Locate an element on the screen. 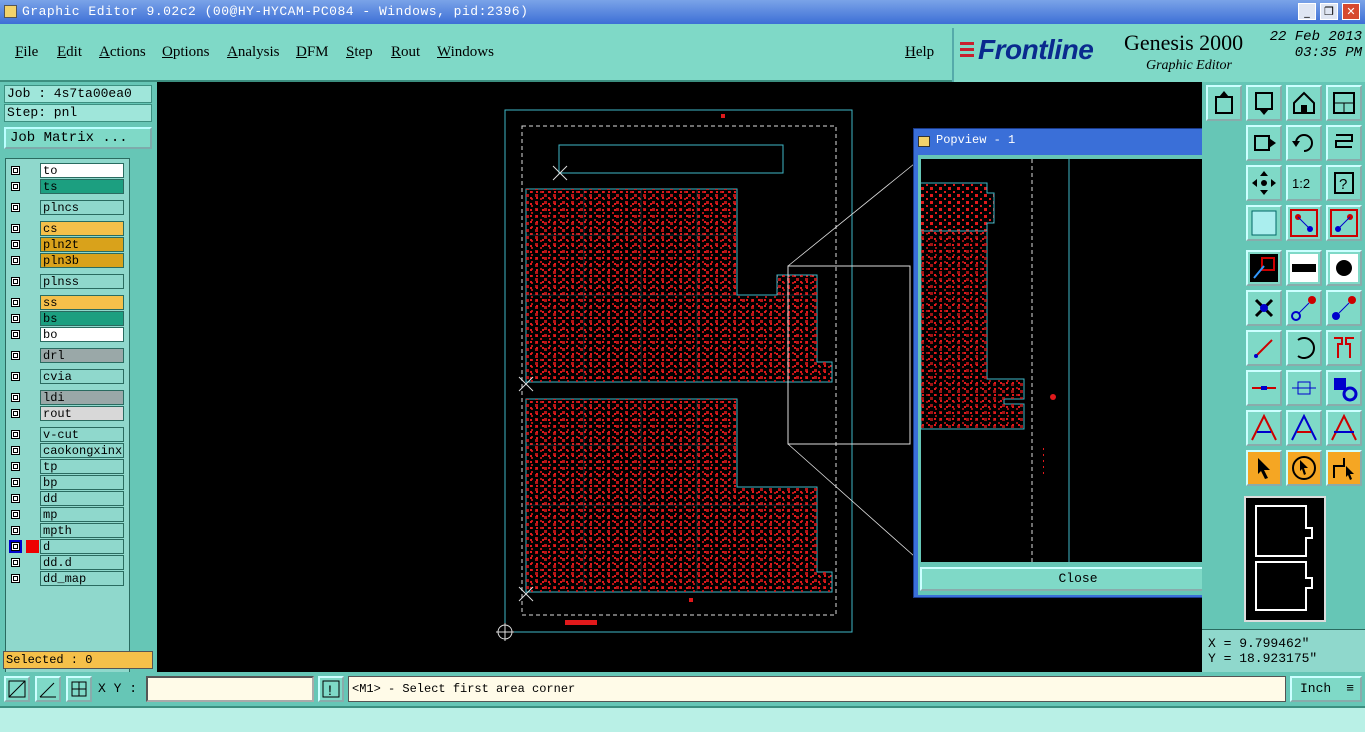  layer-row: rout is located at coordinates (67, 414).